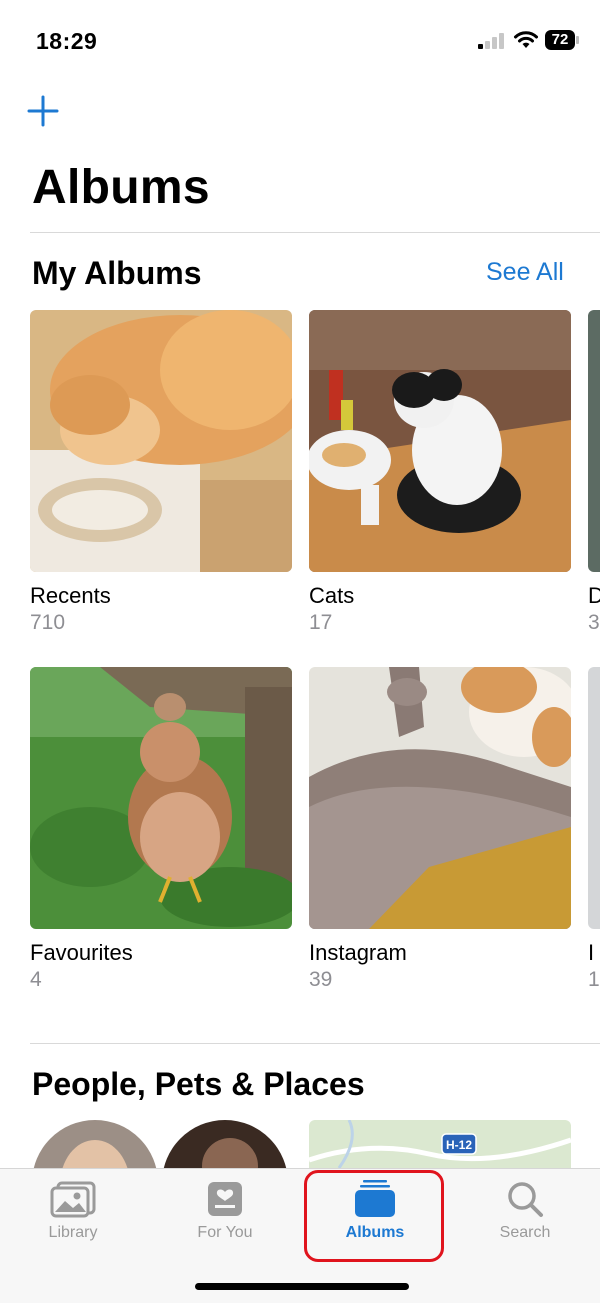  I want to click on album-name: Cats, so click(332, 595).